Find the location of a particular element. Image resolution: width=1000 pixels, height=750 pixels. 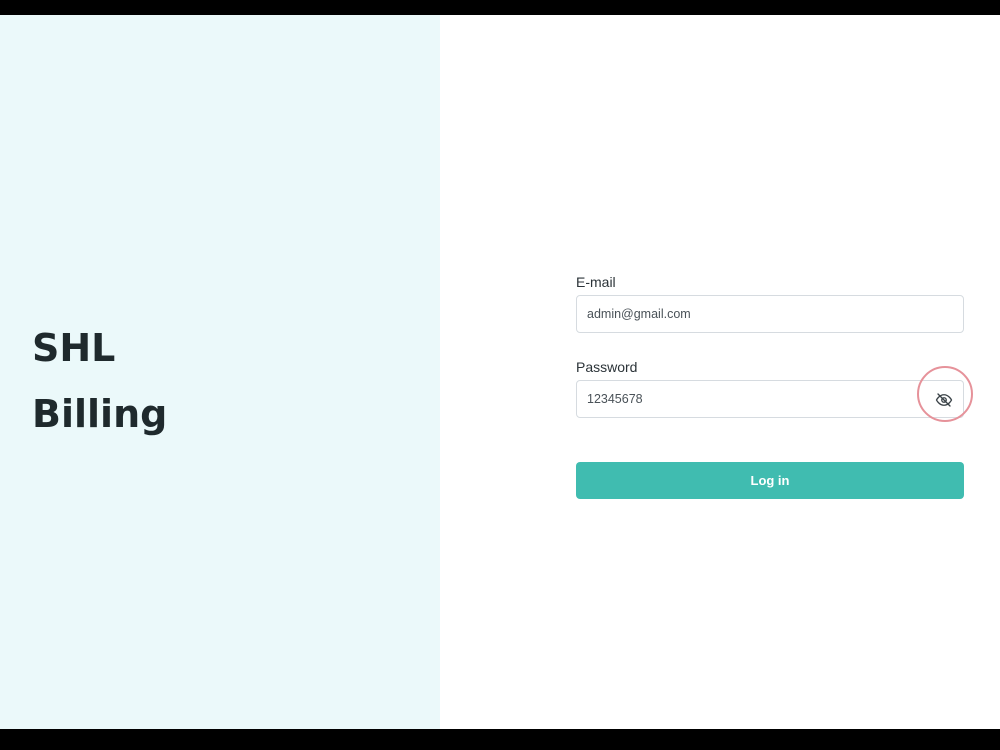

brand-title: SHL Billing is located at coordinates (99, 381).